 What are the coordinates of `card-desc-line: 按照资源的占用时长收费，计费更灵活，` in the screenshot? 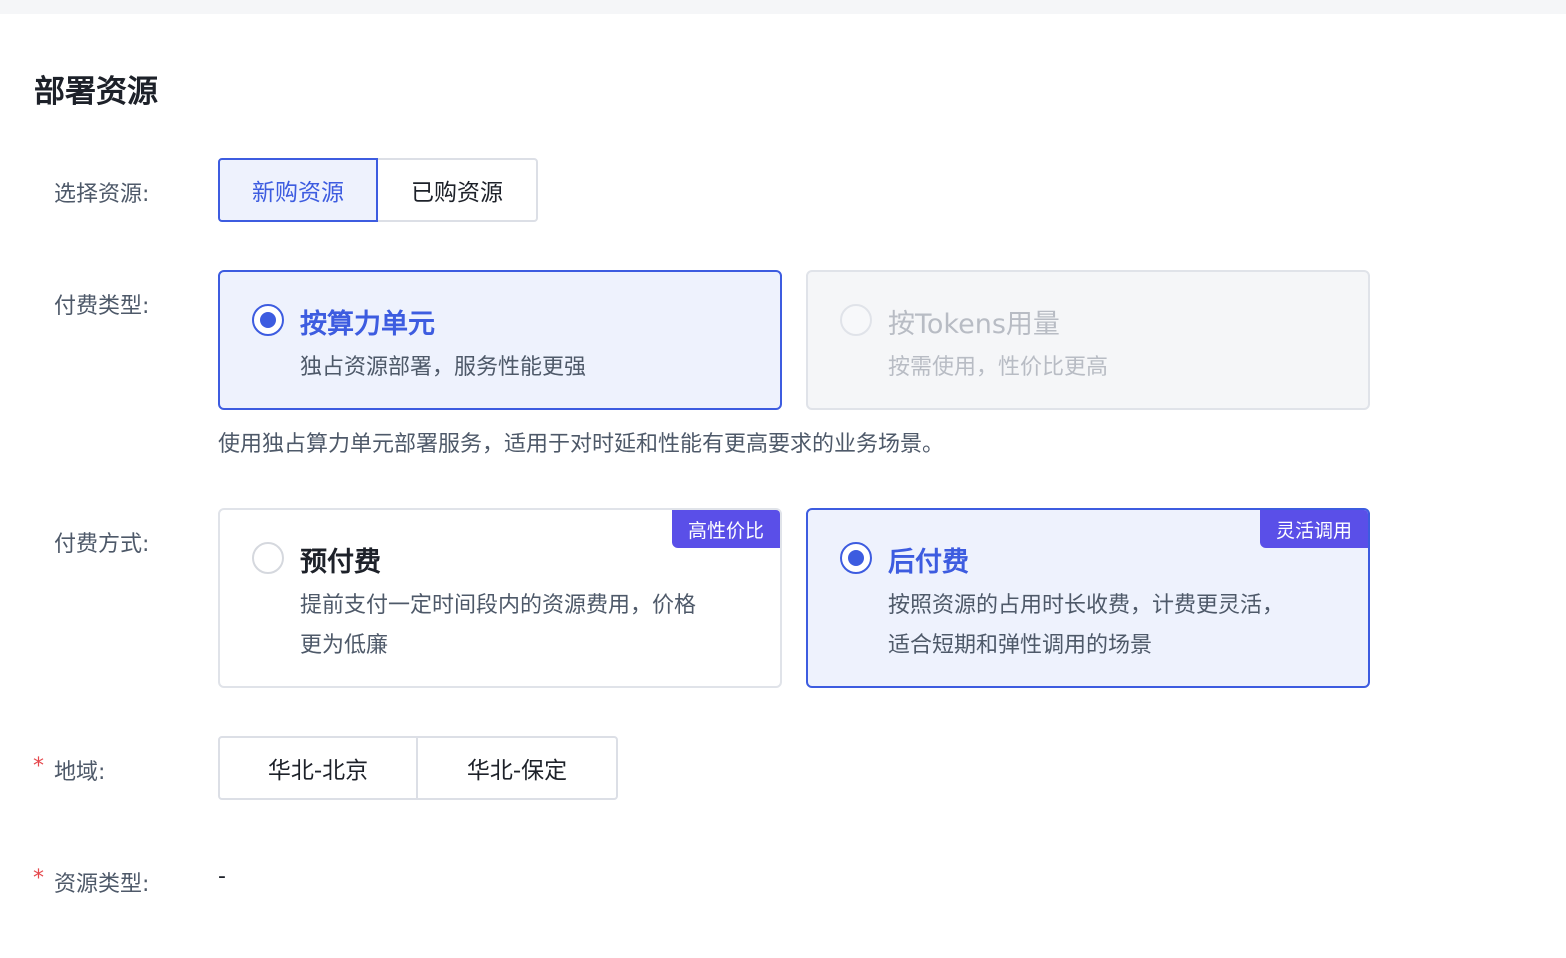 It's located at (1086, 605).